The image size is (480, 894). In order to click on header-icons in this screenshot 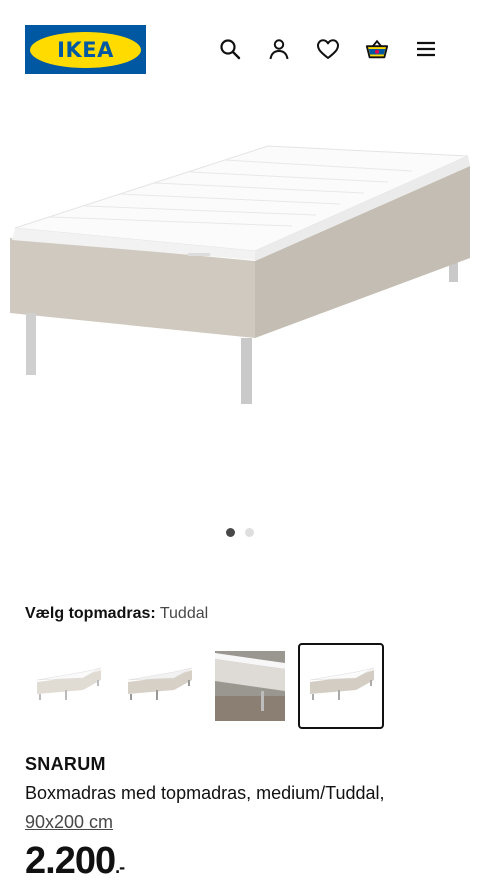, I will do `click(328, 49)`.